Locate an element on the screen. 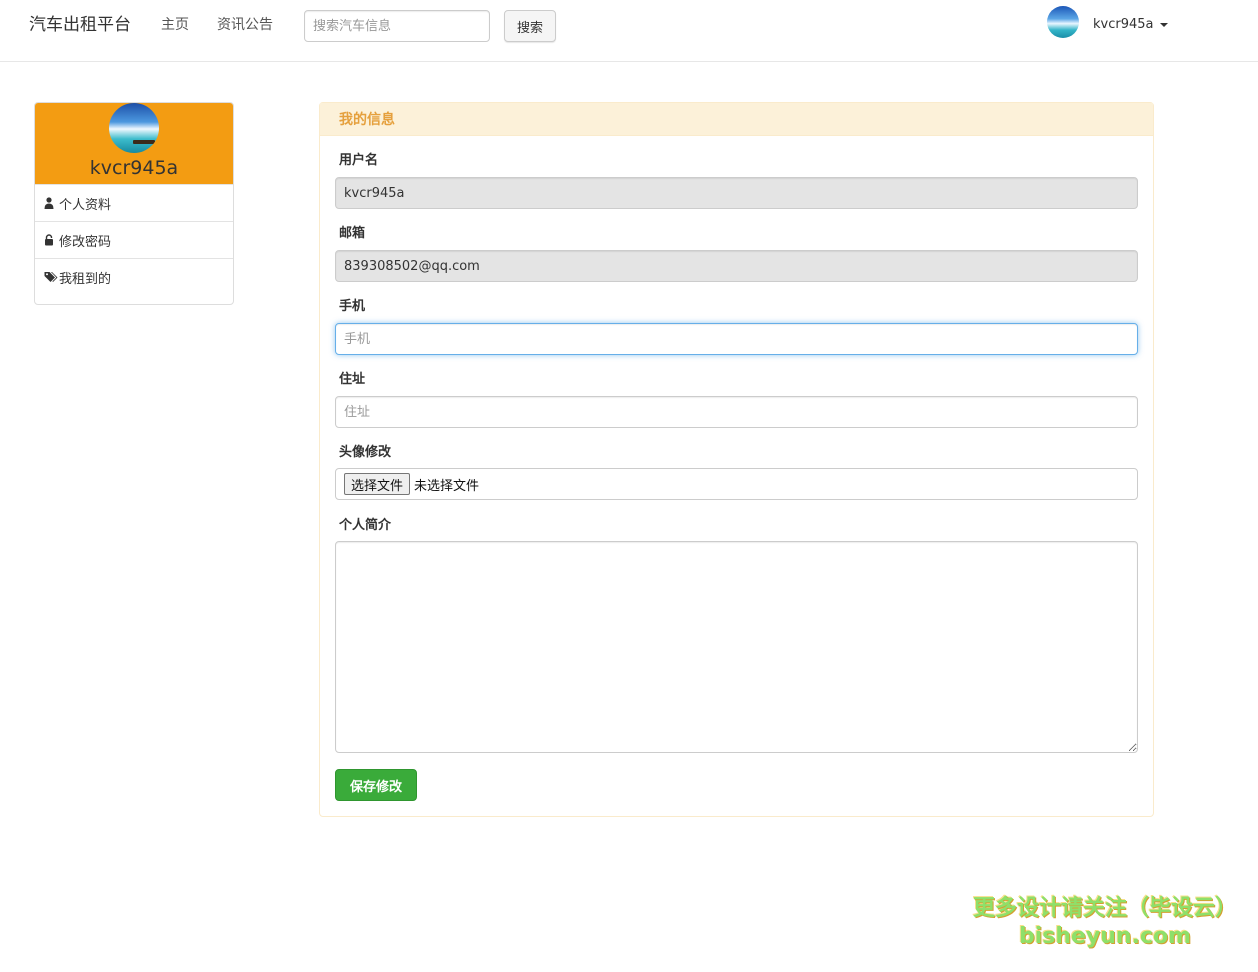  address-field is located at coordinates (736, 412).